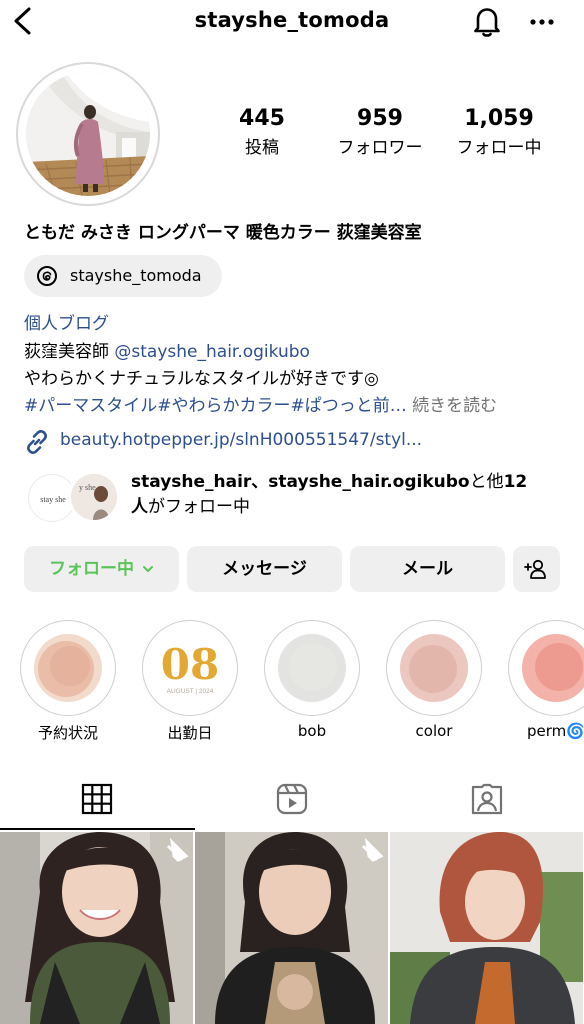  I want to click on highlight-label: 予約状況, so click(67, 733).